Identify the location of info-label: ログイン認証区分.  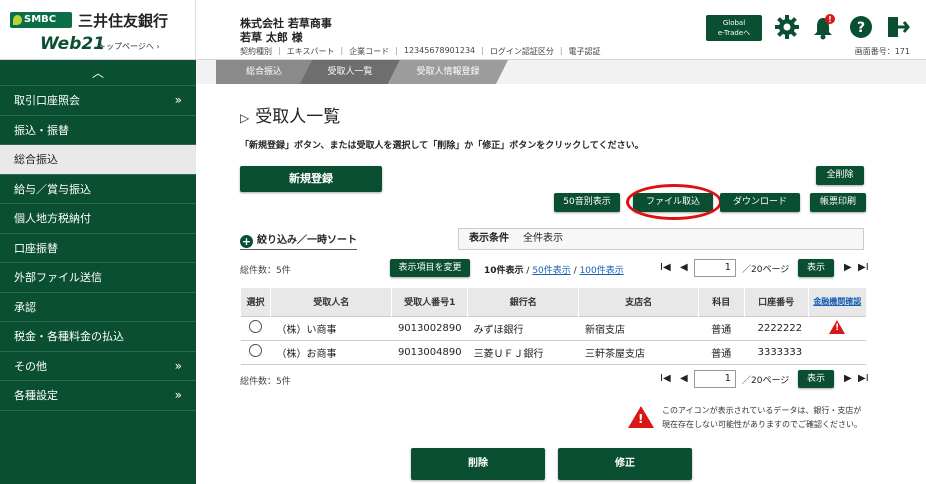
(521, 51).